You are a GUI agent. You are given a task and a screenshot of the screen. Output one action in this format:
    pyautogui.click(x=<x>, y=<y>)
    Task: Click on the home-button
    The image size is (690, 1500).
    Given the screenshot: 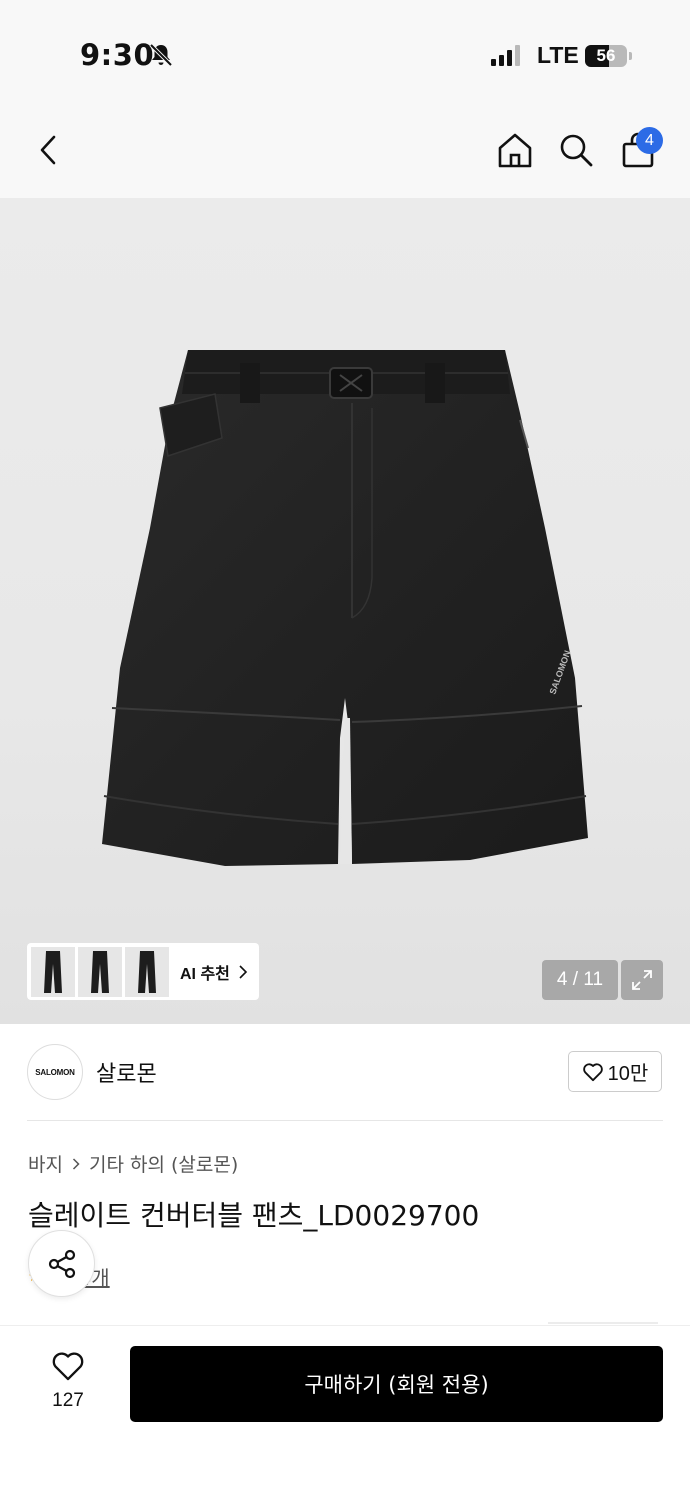 What is the action you would take?
    pyautogui.click(x=515, y=150)
    